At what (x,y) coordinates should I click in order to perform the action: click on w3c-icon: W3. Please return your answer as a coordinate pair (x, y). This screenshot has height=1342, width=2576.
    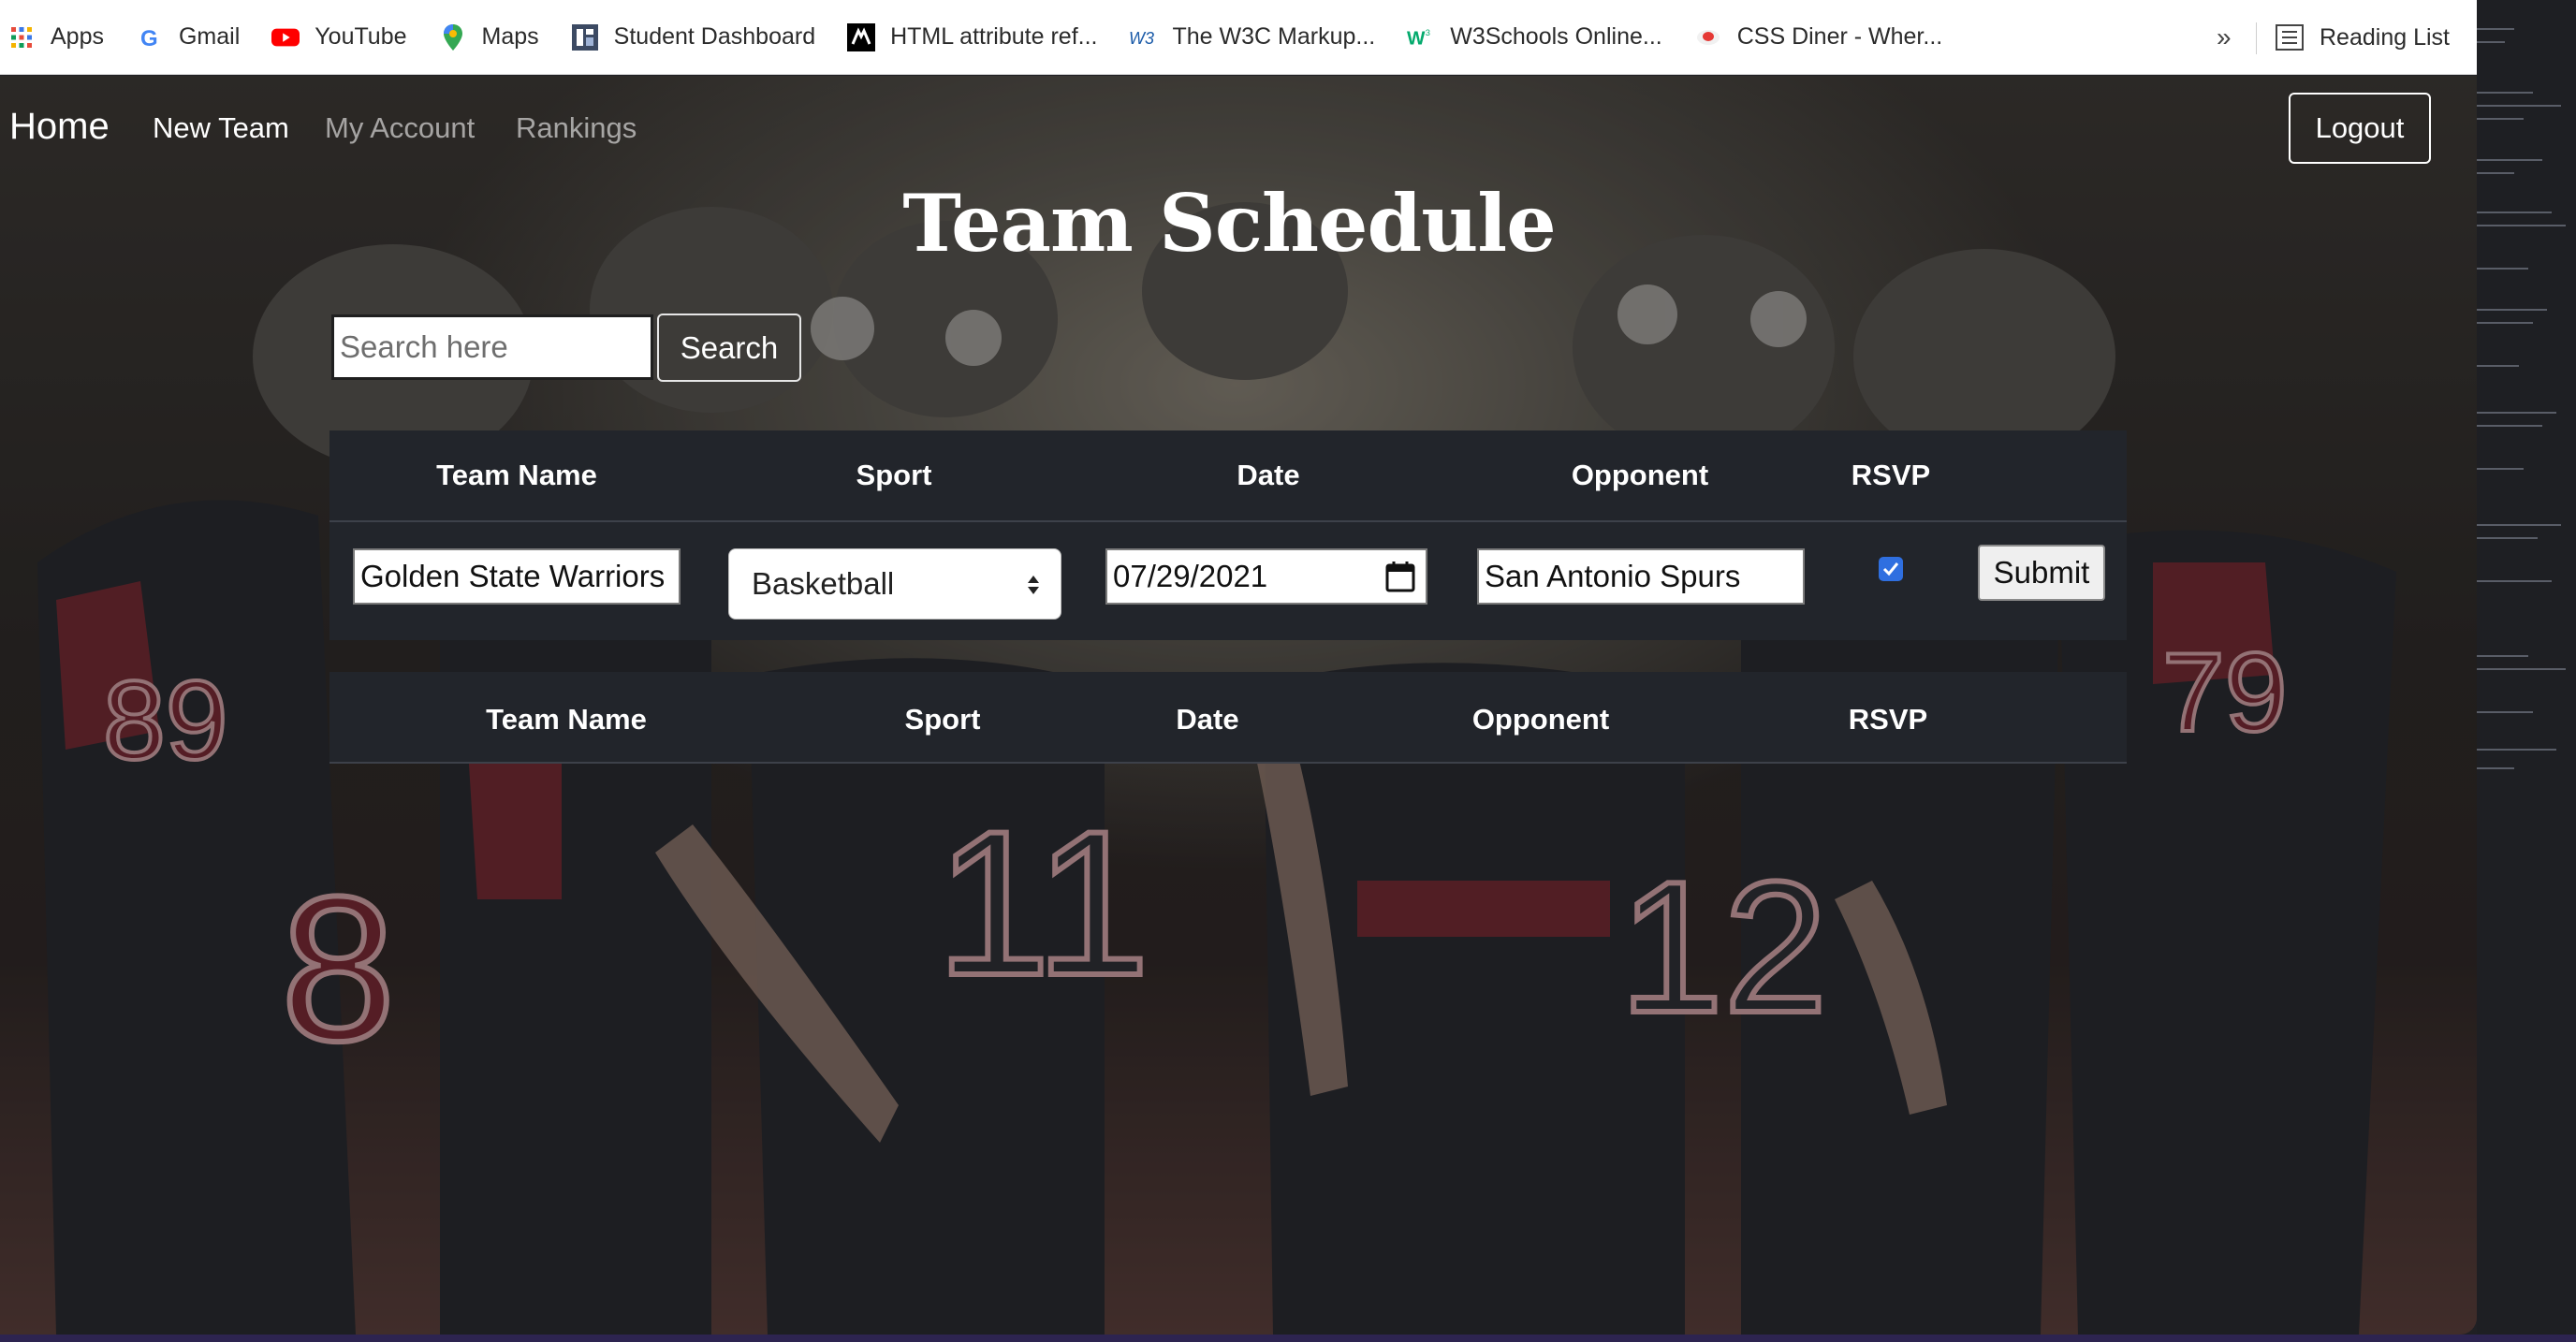
    Looking at the image, I should click on (1143, 37).